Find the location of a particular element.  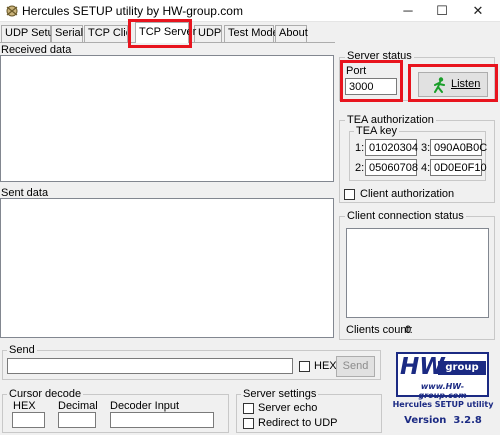

version-text: Version 3.2.8 is located at coordinates (443, 420).